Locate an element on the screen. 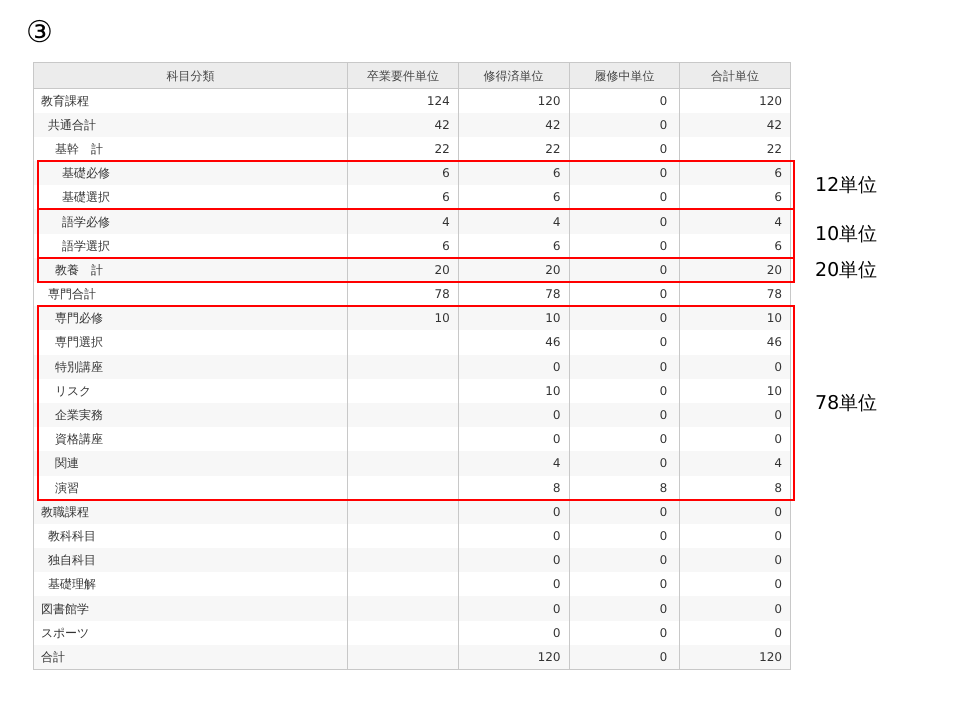  category-cell: 特別講座 is located at coordinates (191, 366).